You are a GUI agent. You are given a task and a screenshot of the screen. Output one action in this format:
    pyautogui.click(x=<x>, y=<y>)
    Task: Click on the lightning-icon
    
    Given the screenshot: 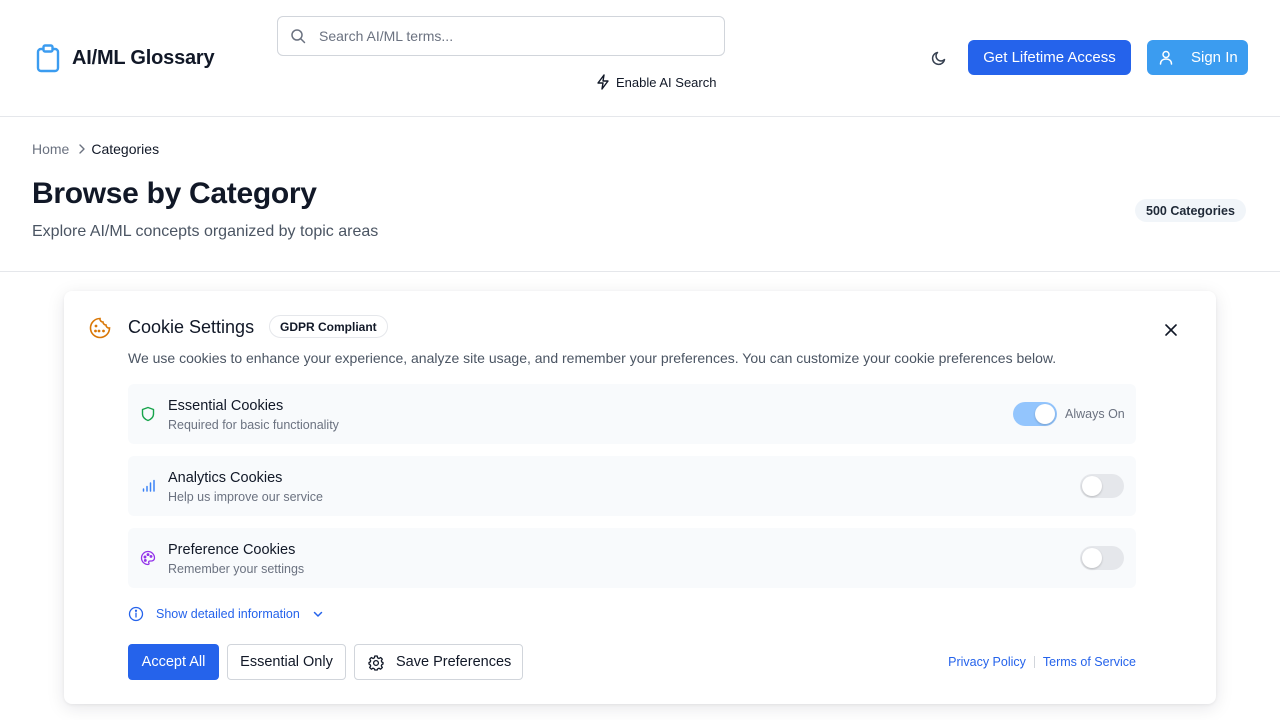 What is the action you would take?
    pyautogui.click(x=603, y=82)
    